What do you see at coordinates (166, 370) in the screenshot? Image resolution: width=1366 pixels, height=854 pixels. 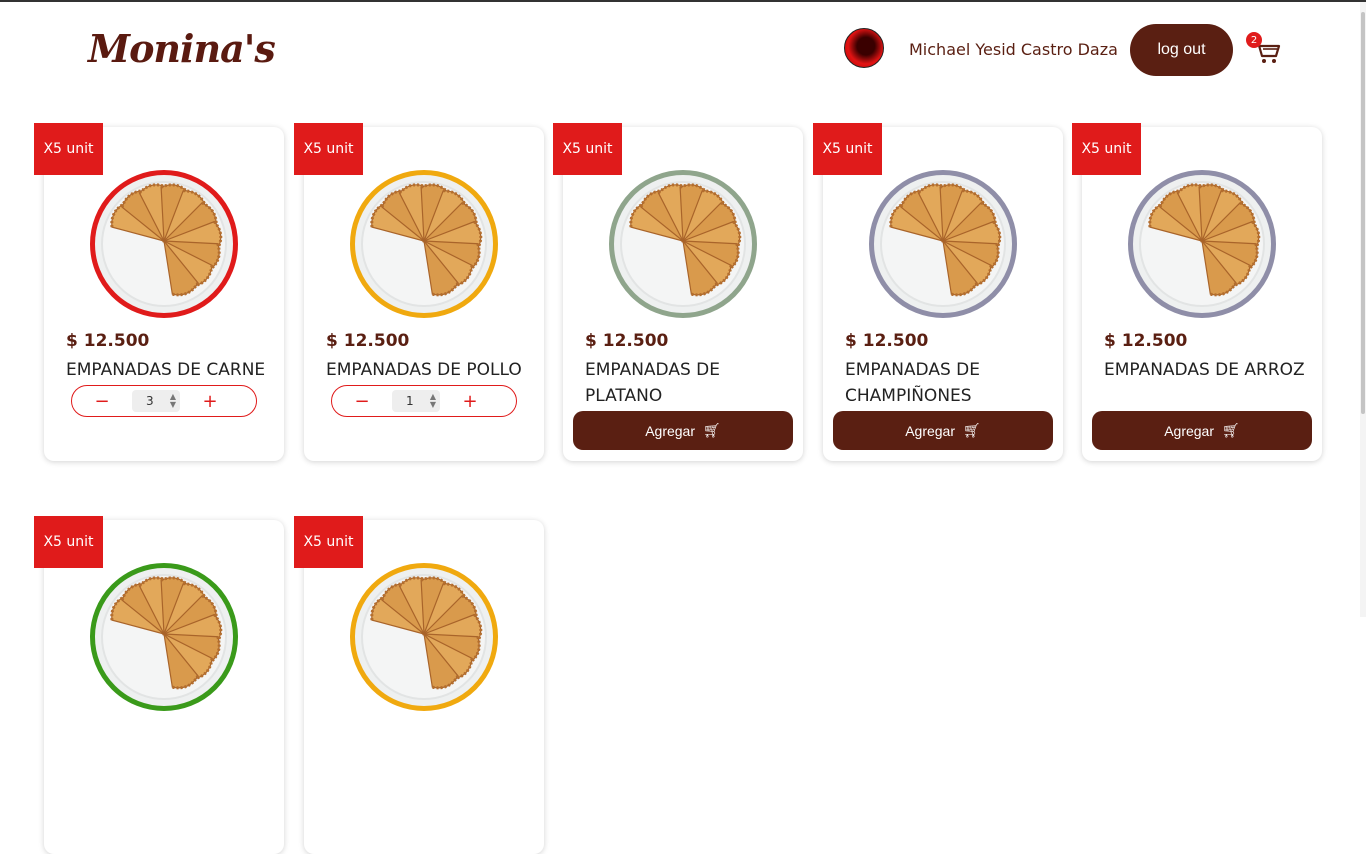 I see `product-name: EMPANADAS DE CARNE` at bounding box center [166, 370].